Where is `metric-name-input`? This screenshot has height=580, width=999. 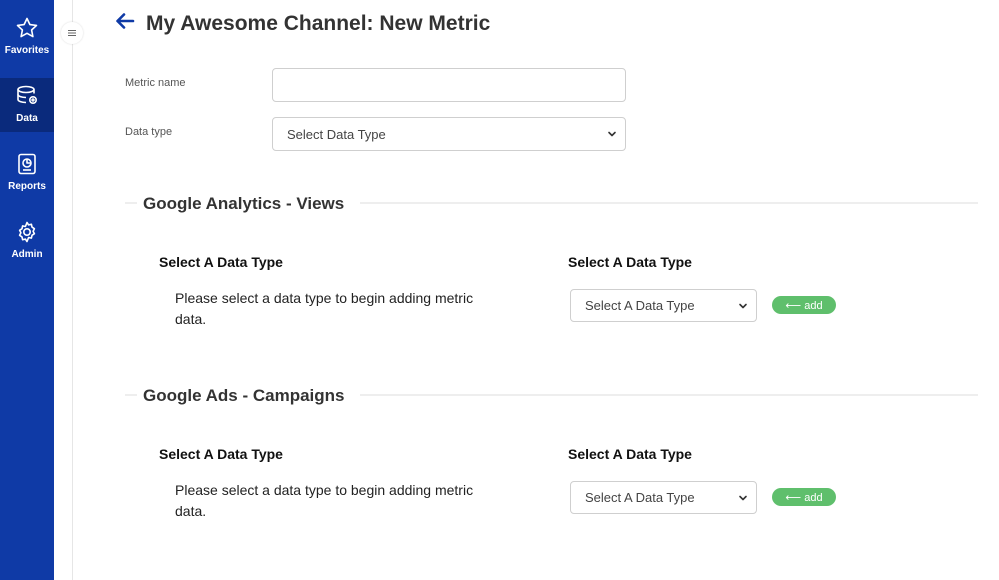 metric-name-input is located at coordinates (449, 85).